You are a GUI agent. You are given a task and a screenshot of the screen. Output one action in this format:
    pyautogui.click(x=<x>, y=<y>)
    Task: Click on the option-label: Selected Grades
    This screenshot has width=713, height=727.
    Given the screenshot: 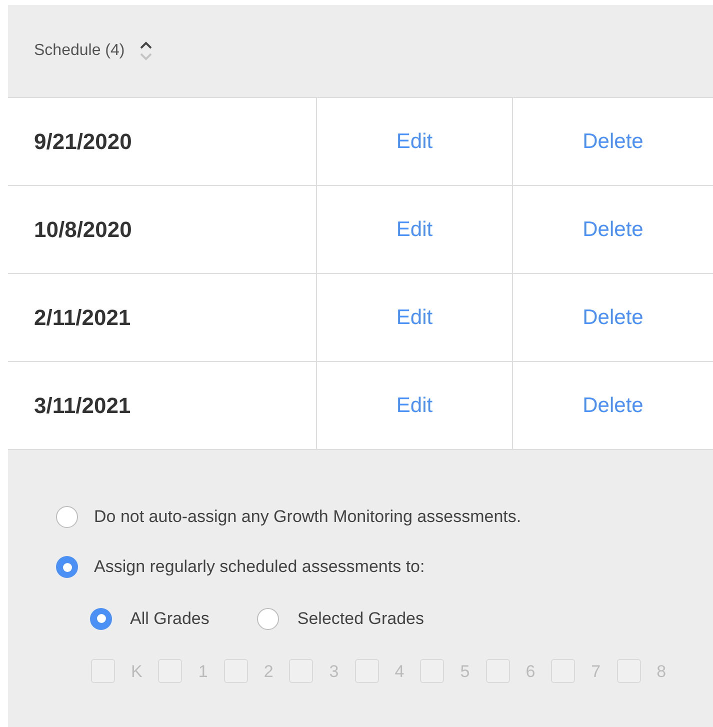 What is the action you would take?
    pyautogui.click(x=360, y=619)
    